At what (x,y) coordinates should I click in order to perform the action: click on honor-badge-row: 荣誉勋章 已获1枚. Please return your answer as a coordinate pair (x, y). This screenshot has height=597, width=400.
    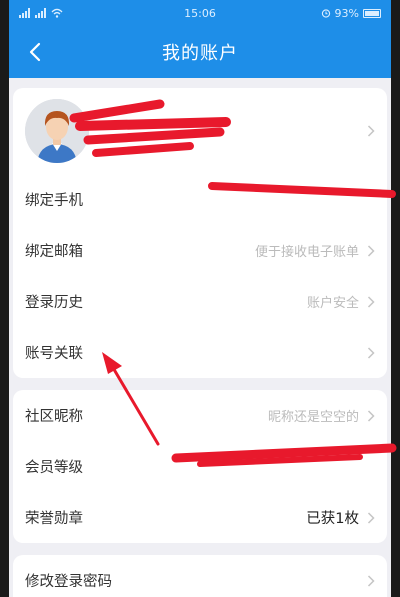
    Looking at the image, I should click on (200, 517).